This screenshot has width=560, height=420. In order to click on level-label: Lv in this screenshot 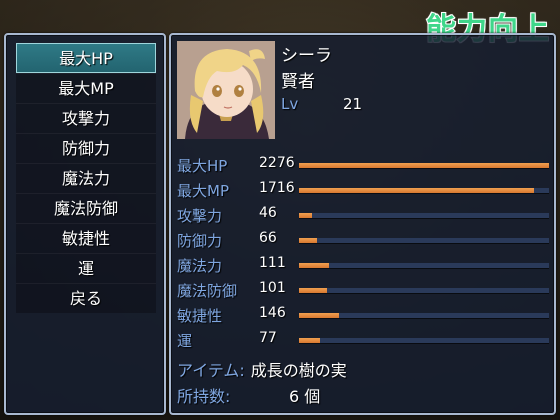, I will do `click(290, 104)`.